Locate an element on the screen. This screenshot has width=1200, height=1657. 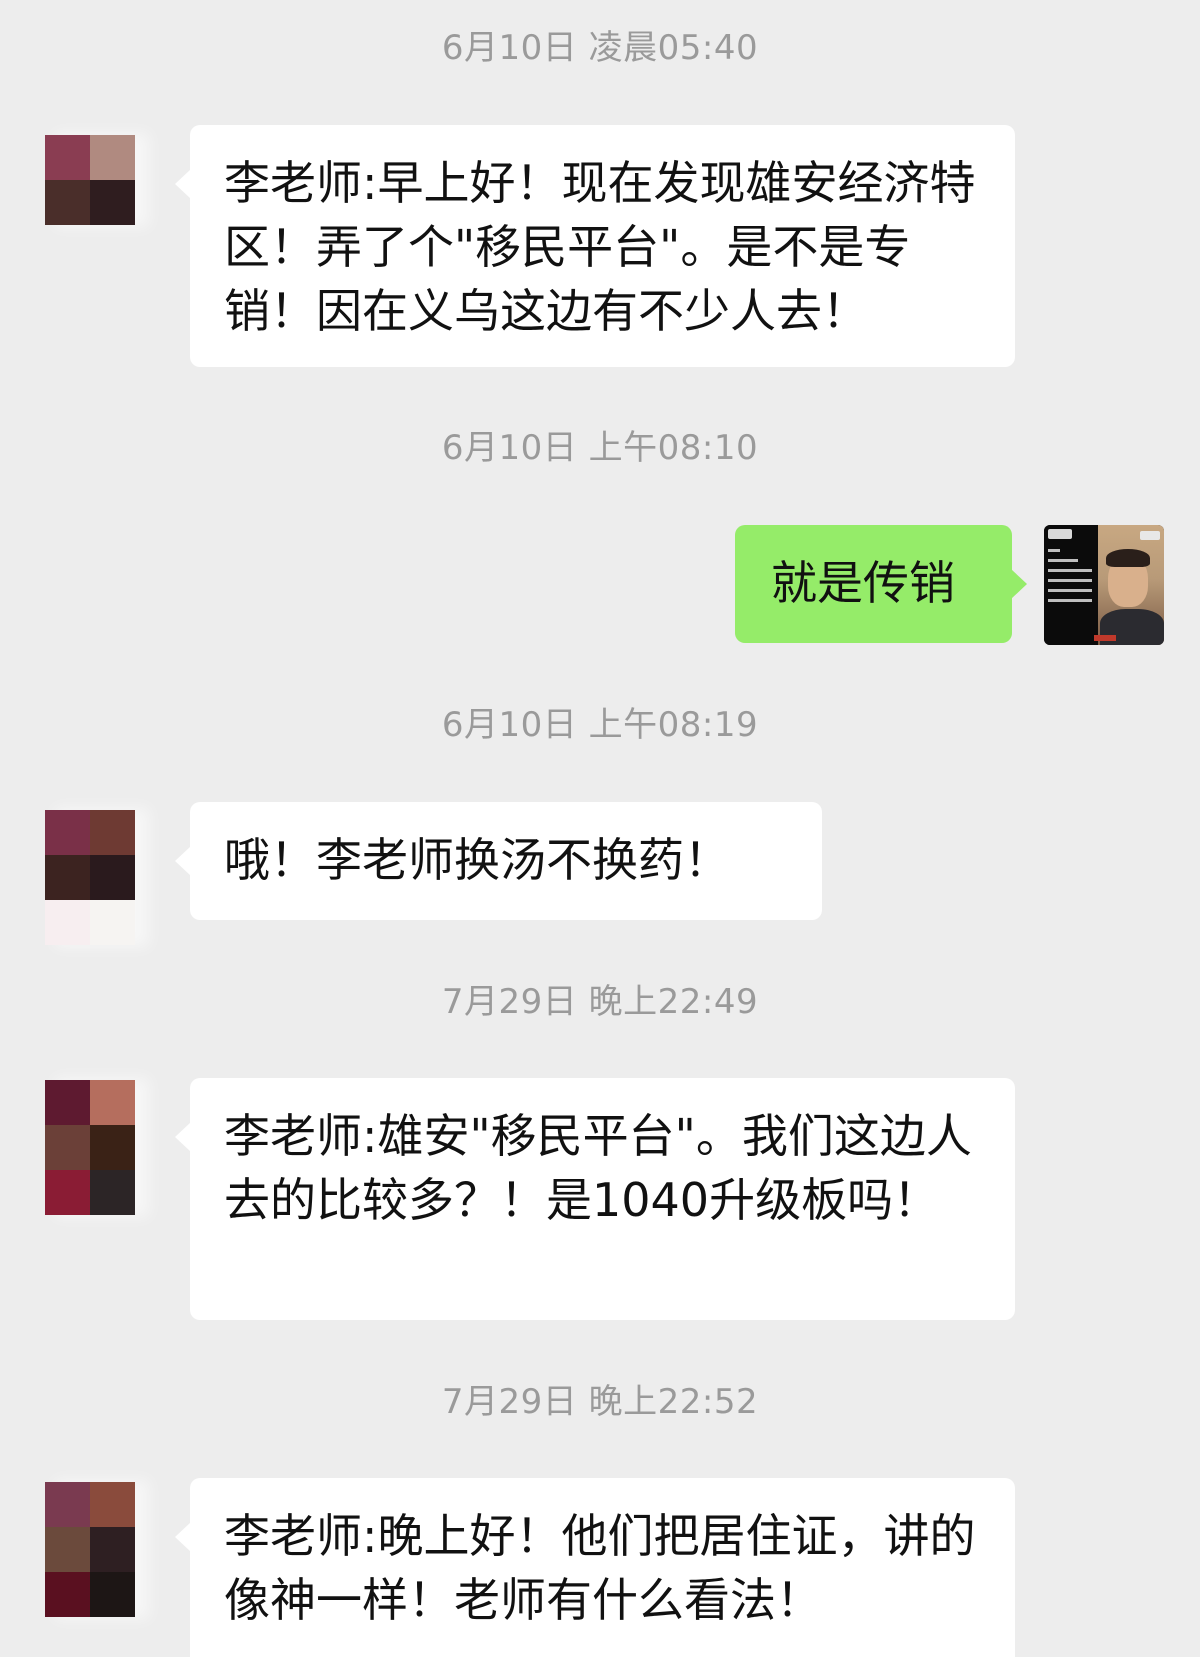
message-bubble-outgoing: 就是传销 is located at coordinates (881, 584).